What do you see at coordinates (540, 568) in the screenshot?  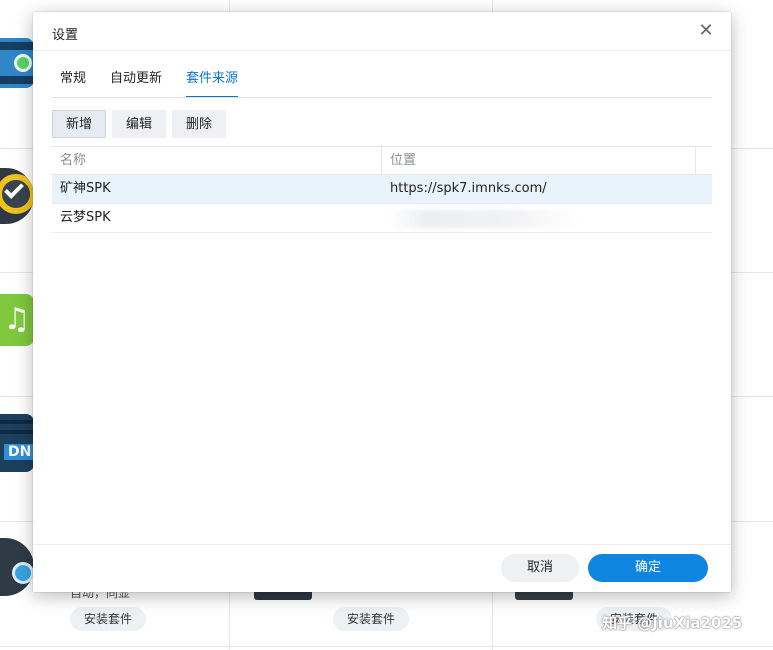 I see `cancel-button: 取消` at bounding box center [540, 568].